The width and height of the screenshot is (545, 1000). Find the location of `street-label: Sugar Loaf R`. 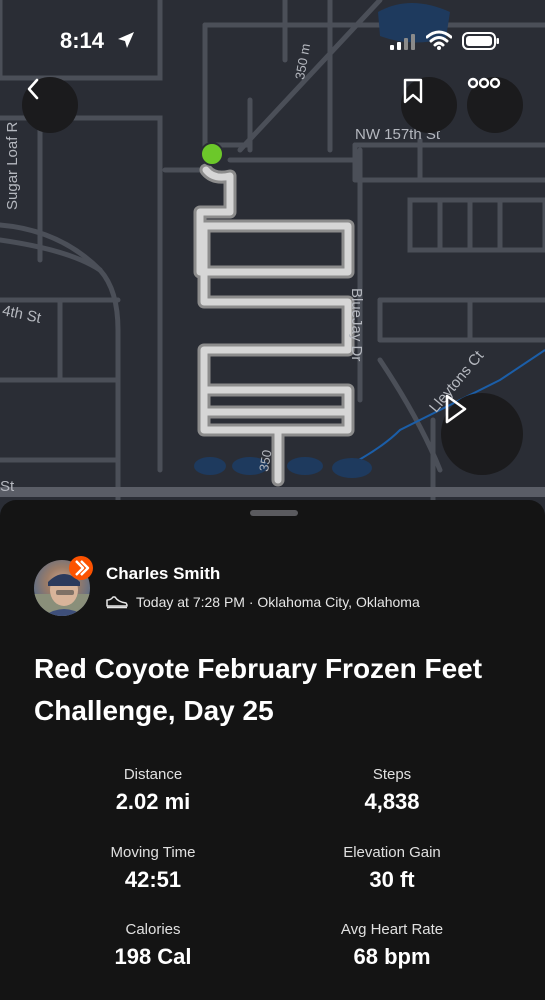

street-label: Sugar Loaf R is located at coordinates (12, 165).